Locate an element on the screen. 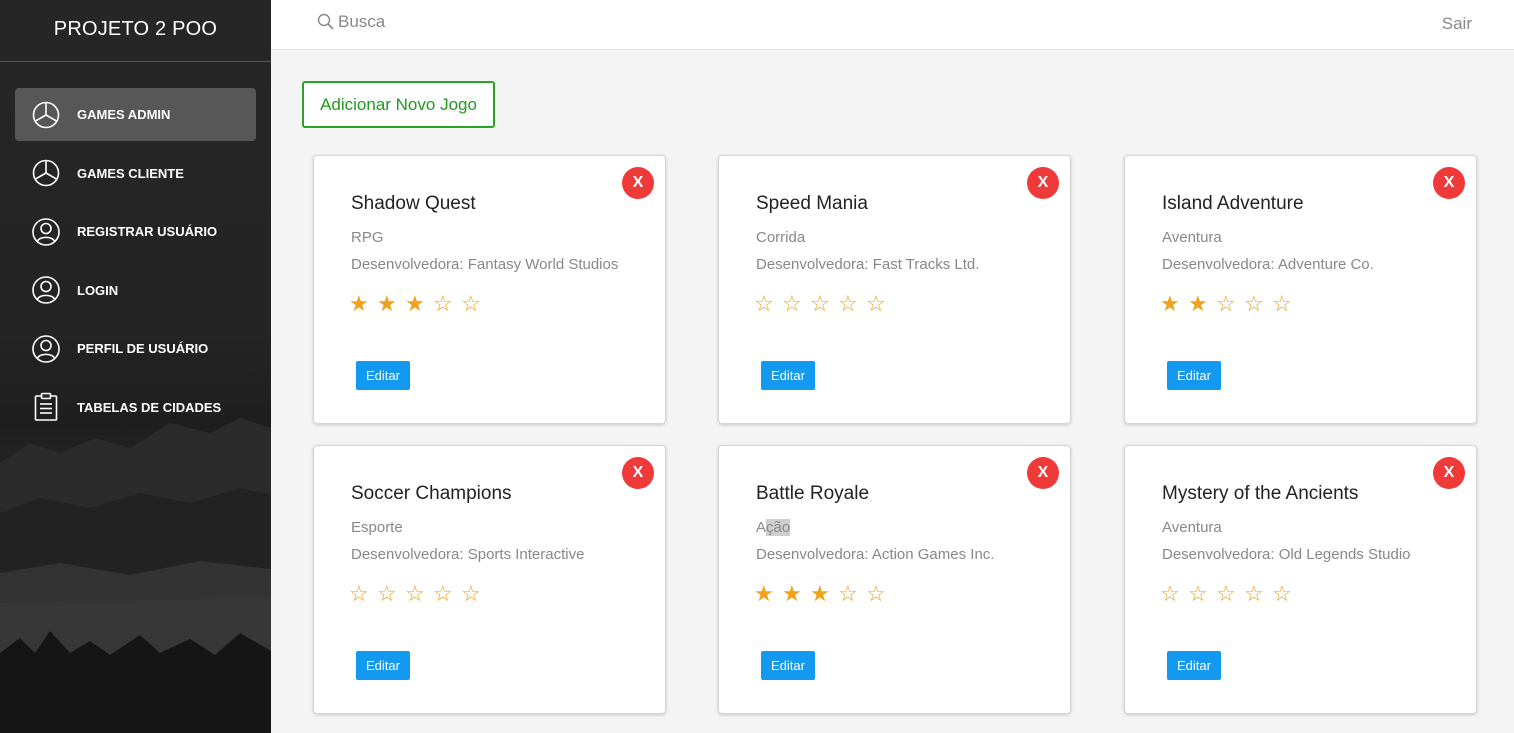 The width and height of the screenshot is (1514, 733). game-genre: Ação is located at coordinates (773, 527).